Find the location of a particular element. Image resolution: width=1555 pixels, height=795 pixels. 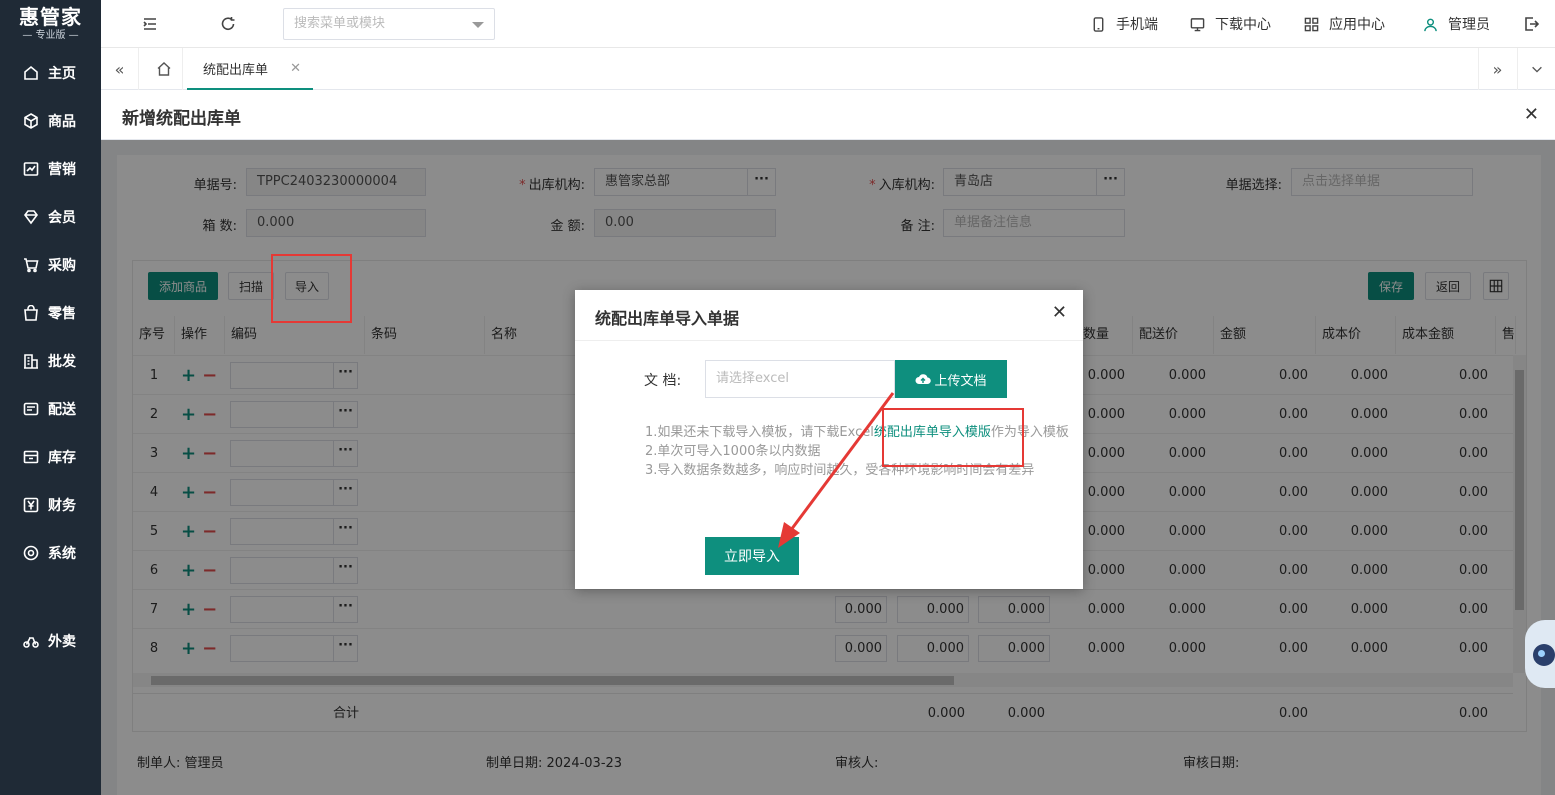

sidebar-item-retail: 零售 is located at coordinates (50, 313).